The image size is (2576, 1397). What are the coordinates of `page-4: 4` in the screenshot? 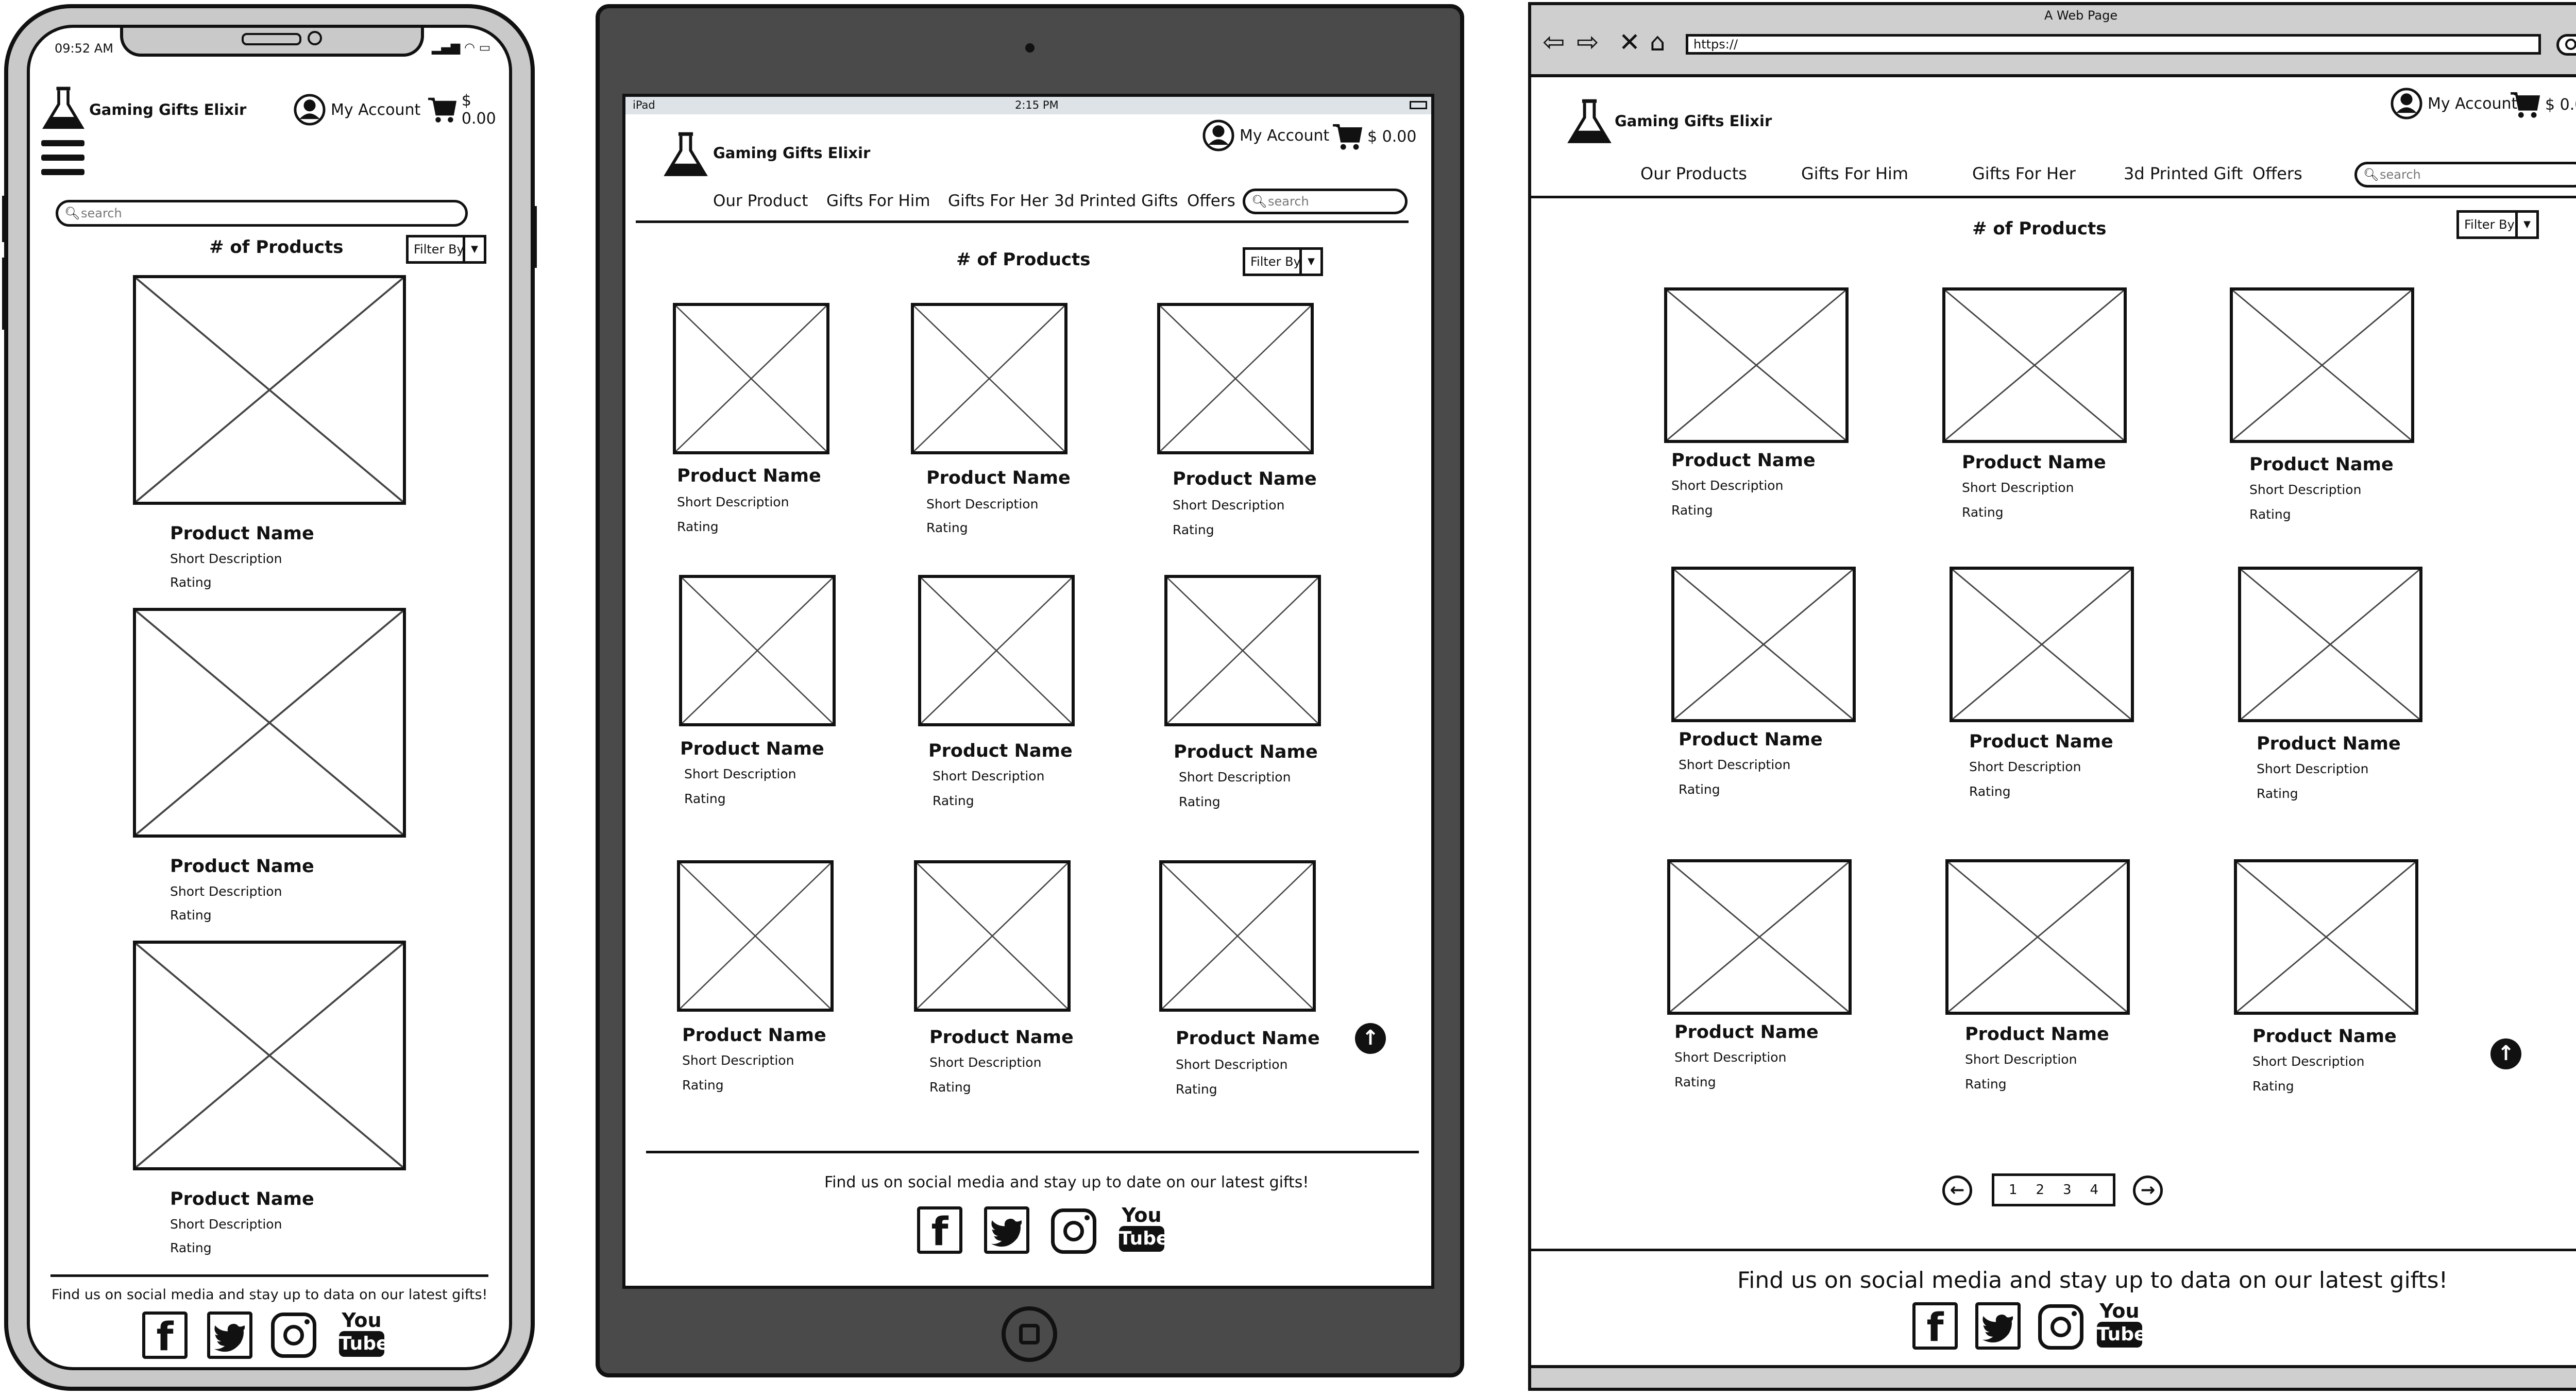 It's located at (2094, 1190).